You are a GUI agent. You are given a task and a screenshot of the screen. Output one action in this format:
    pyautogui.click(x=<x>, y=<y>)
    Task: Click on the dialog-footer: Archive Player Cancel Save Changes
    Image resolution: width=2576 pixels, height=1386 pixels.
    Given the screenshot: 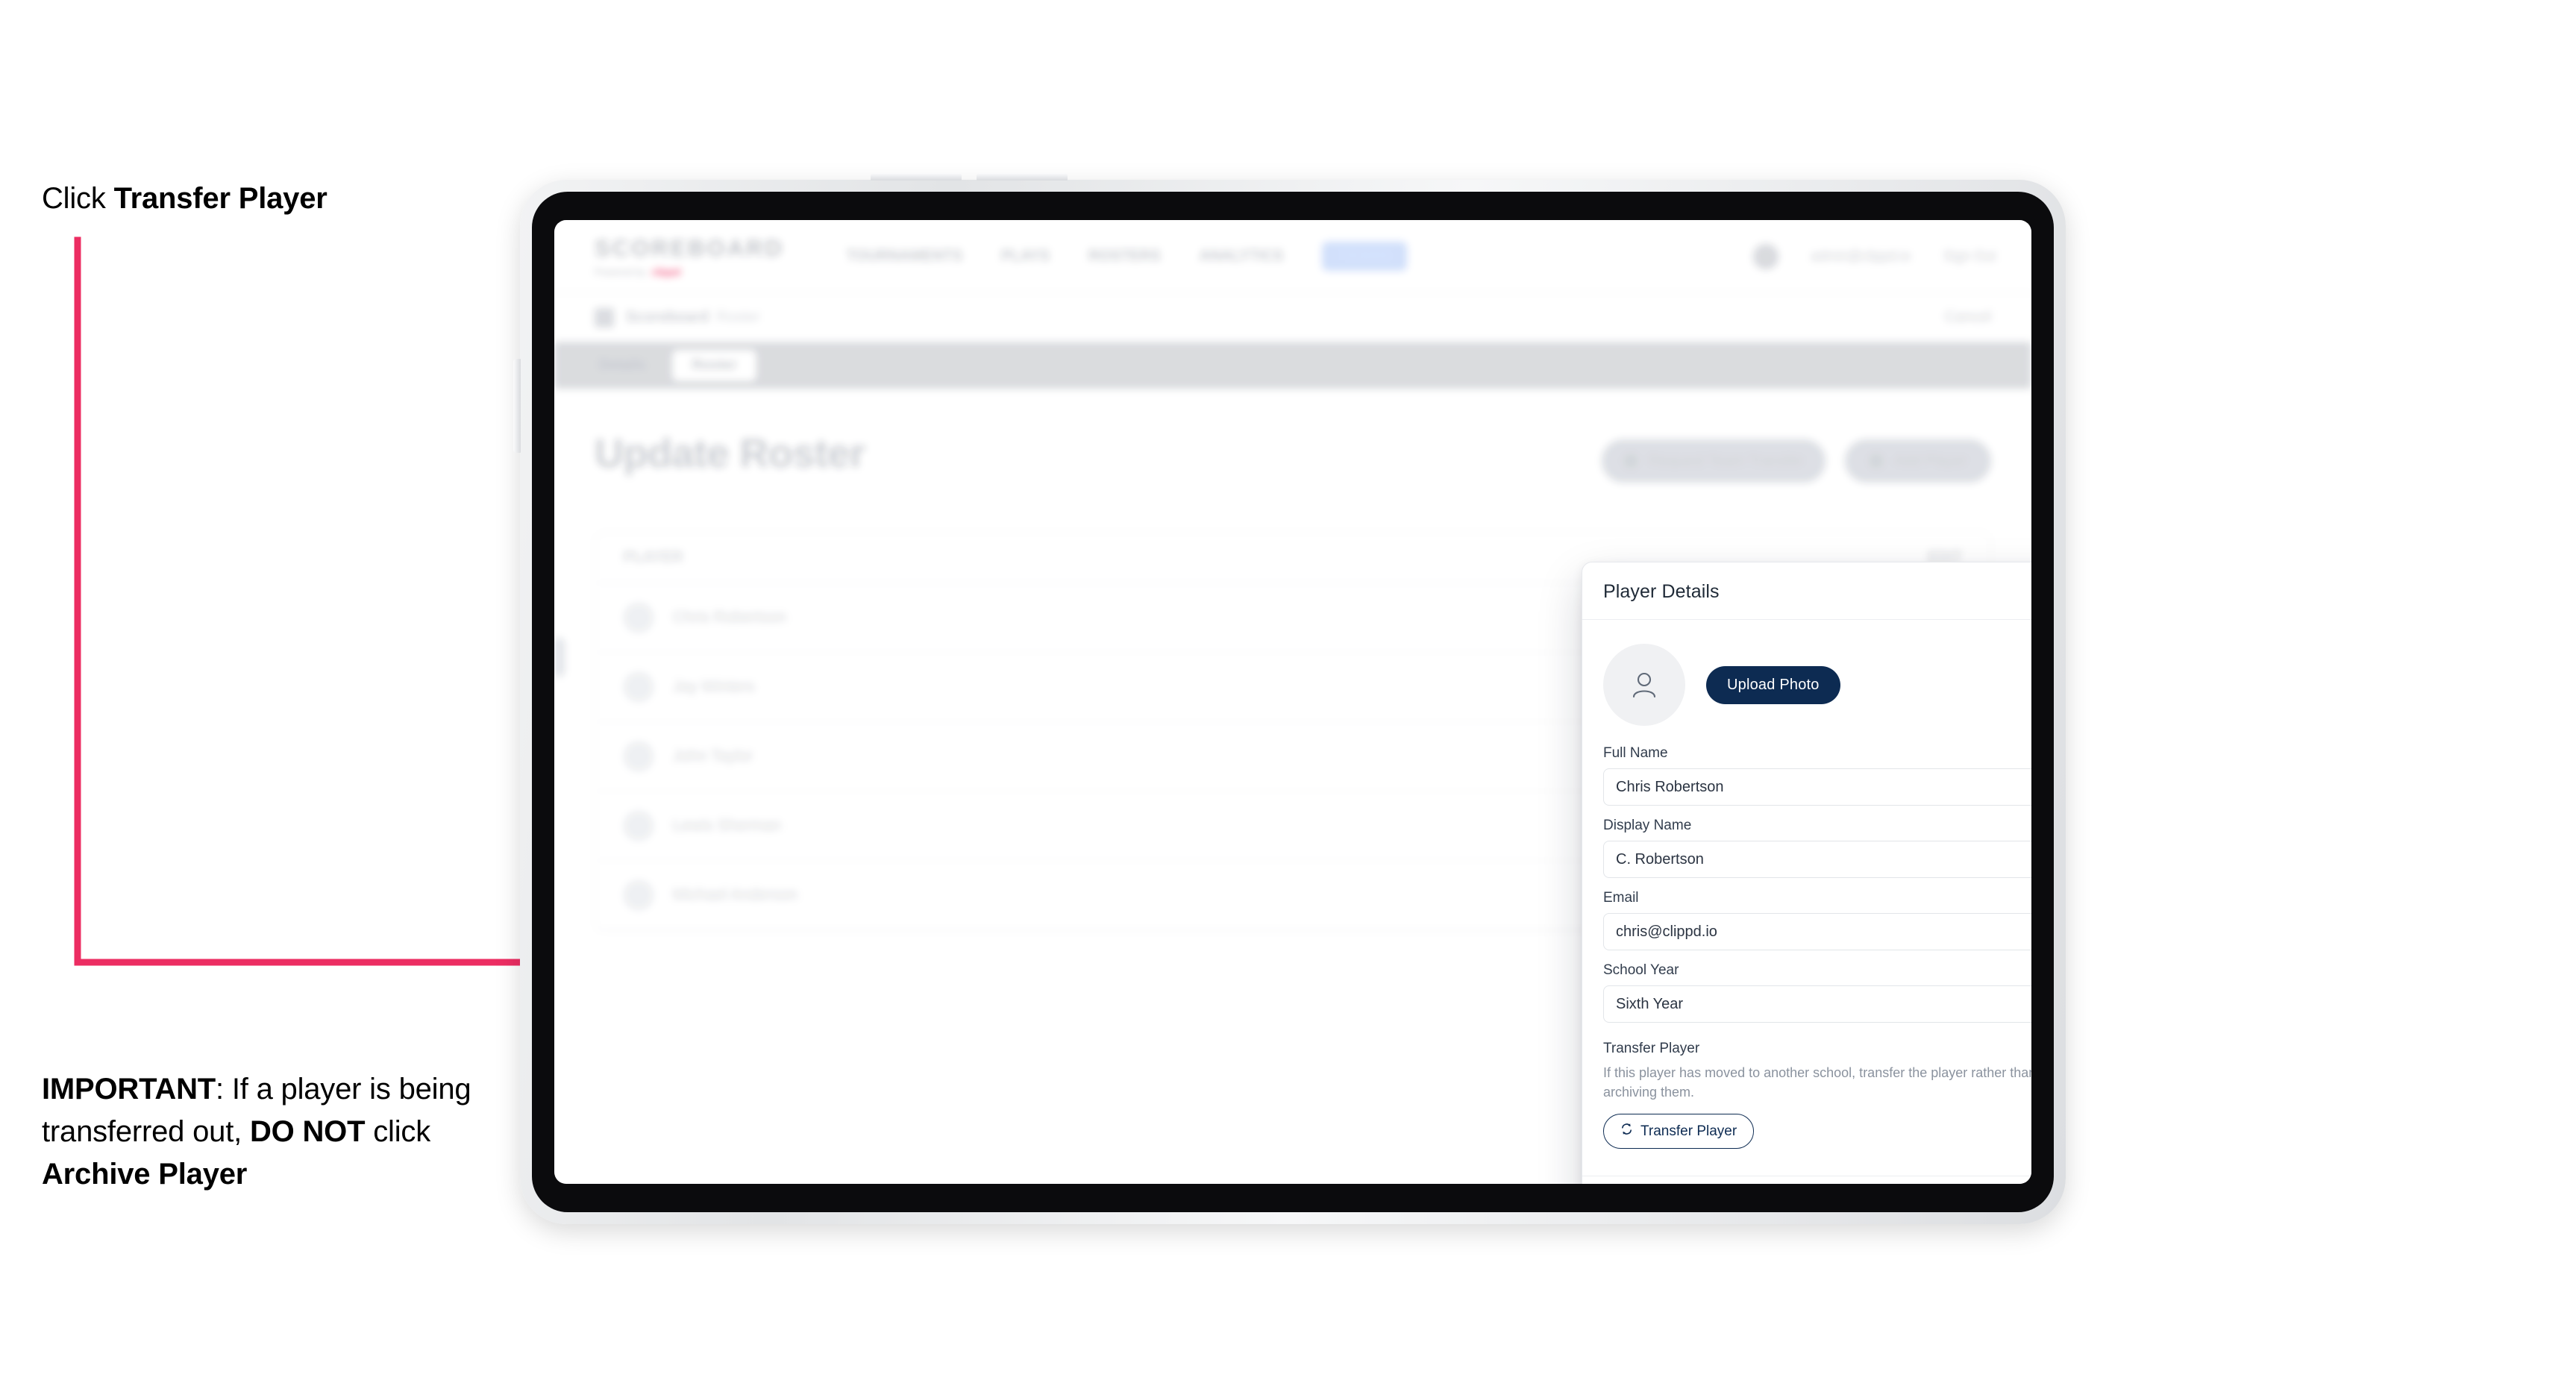 What is the action you would take?
    pyautogui.click(x=1806, y=1180)
    